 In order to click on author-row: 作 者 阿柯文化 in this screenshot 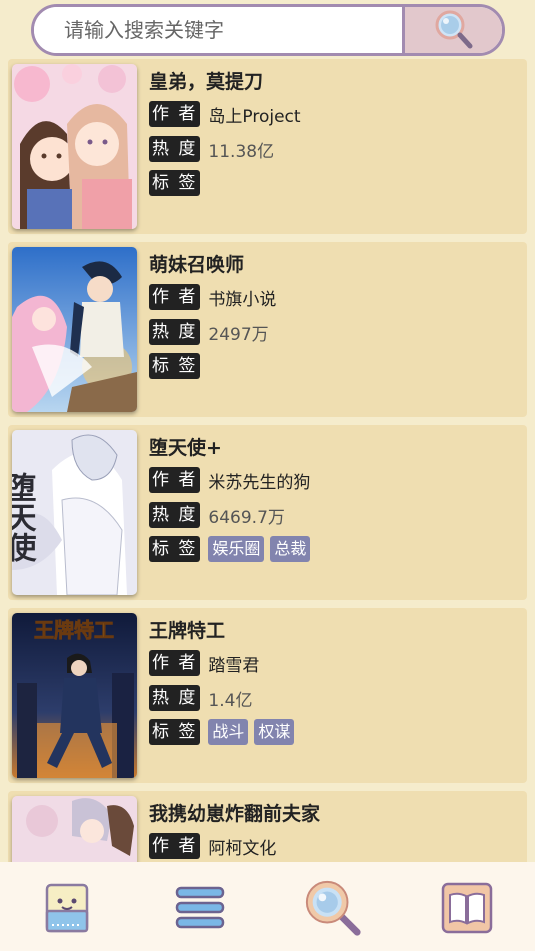, I will do `click(212, 846)`.